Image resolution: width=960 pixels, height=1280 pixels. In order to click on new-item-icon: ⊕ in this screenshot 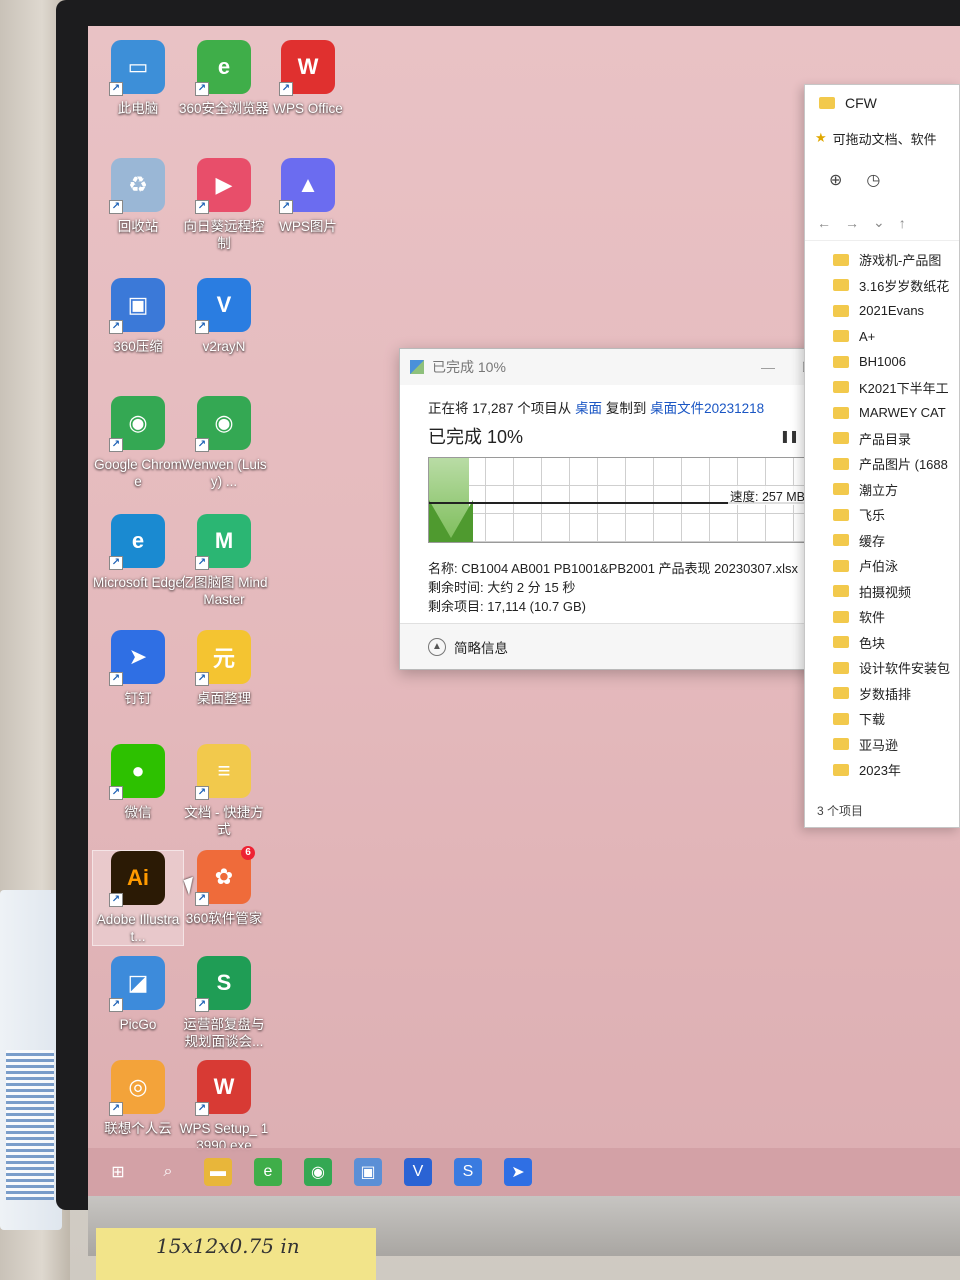, I will do `click(835, 180)`.